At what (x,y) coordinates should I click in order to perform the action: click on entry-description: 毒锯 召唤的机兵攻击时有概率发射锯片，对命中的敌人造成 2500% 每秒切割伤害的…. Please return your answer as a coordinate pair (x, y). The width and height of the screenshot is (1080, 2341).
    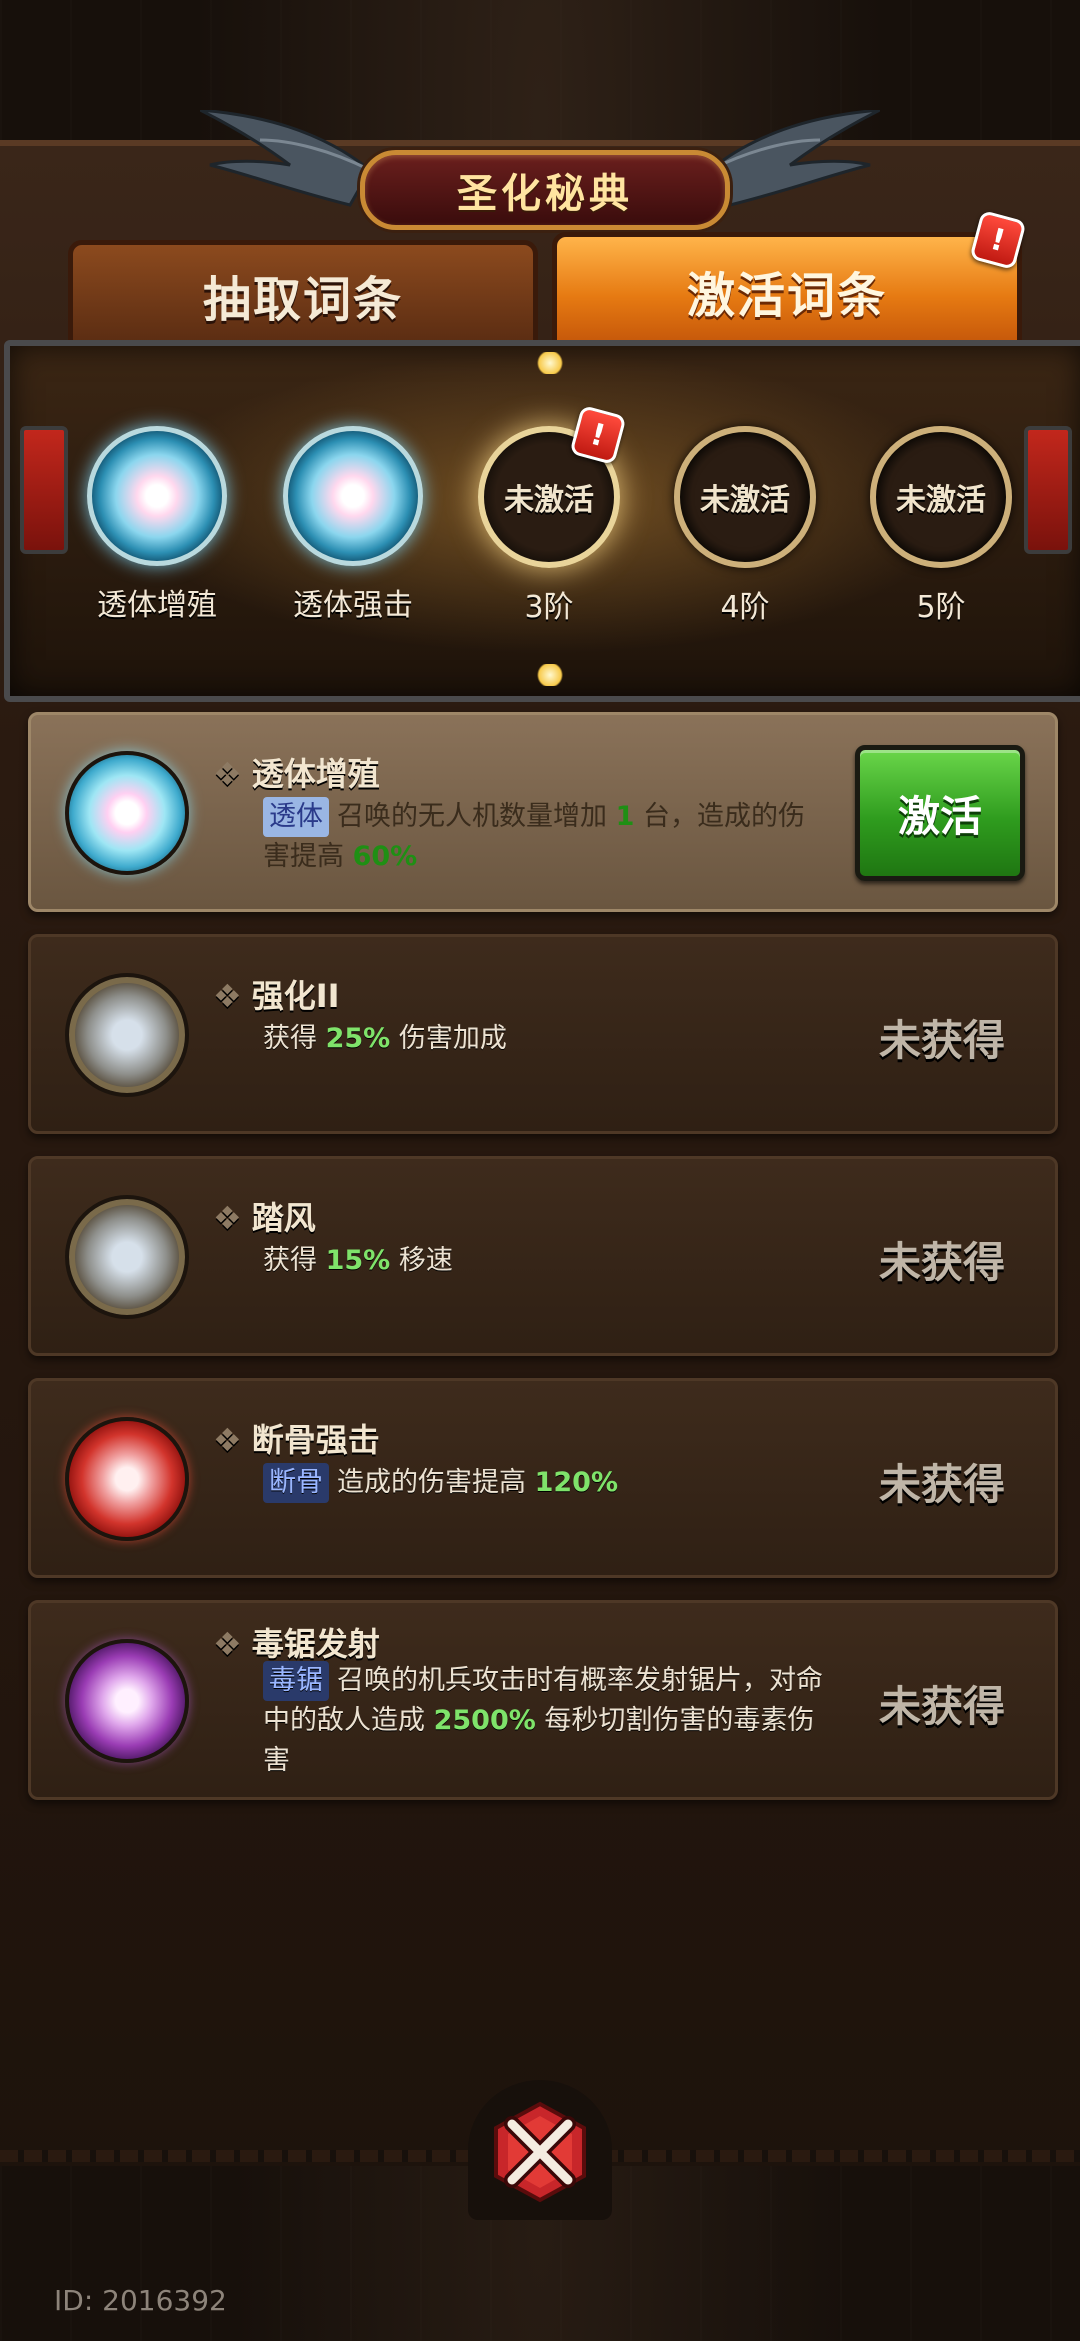
    Looking at the image, I should click on (543, 1721).